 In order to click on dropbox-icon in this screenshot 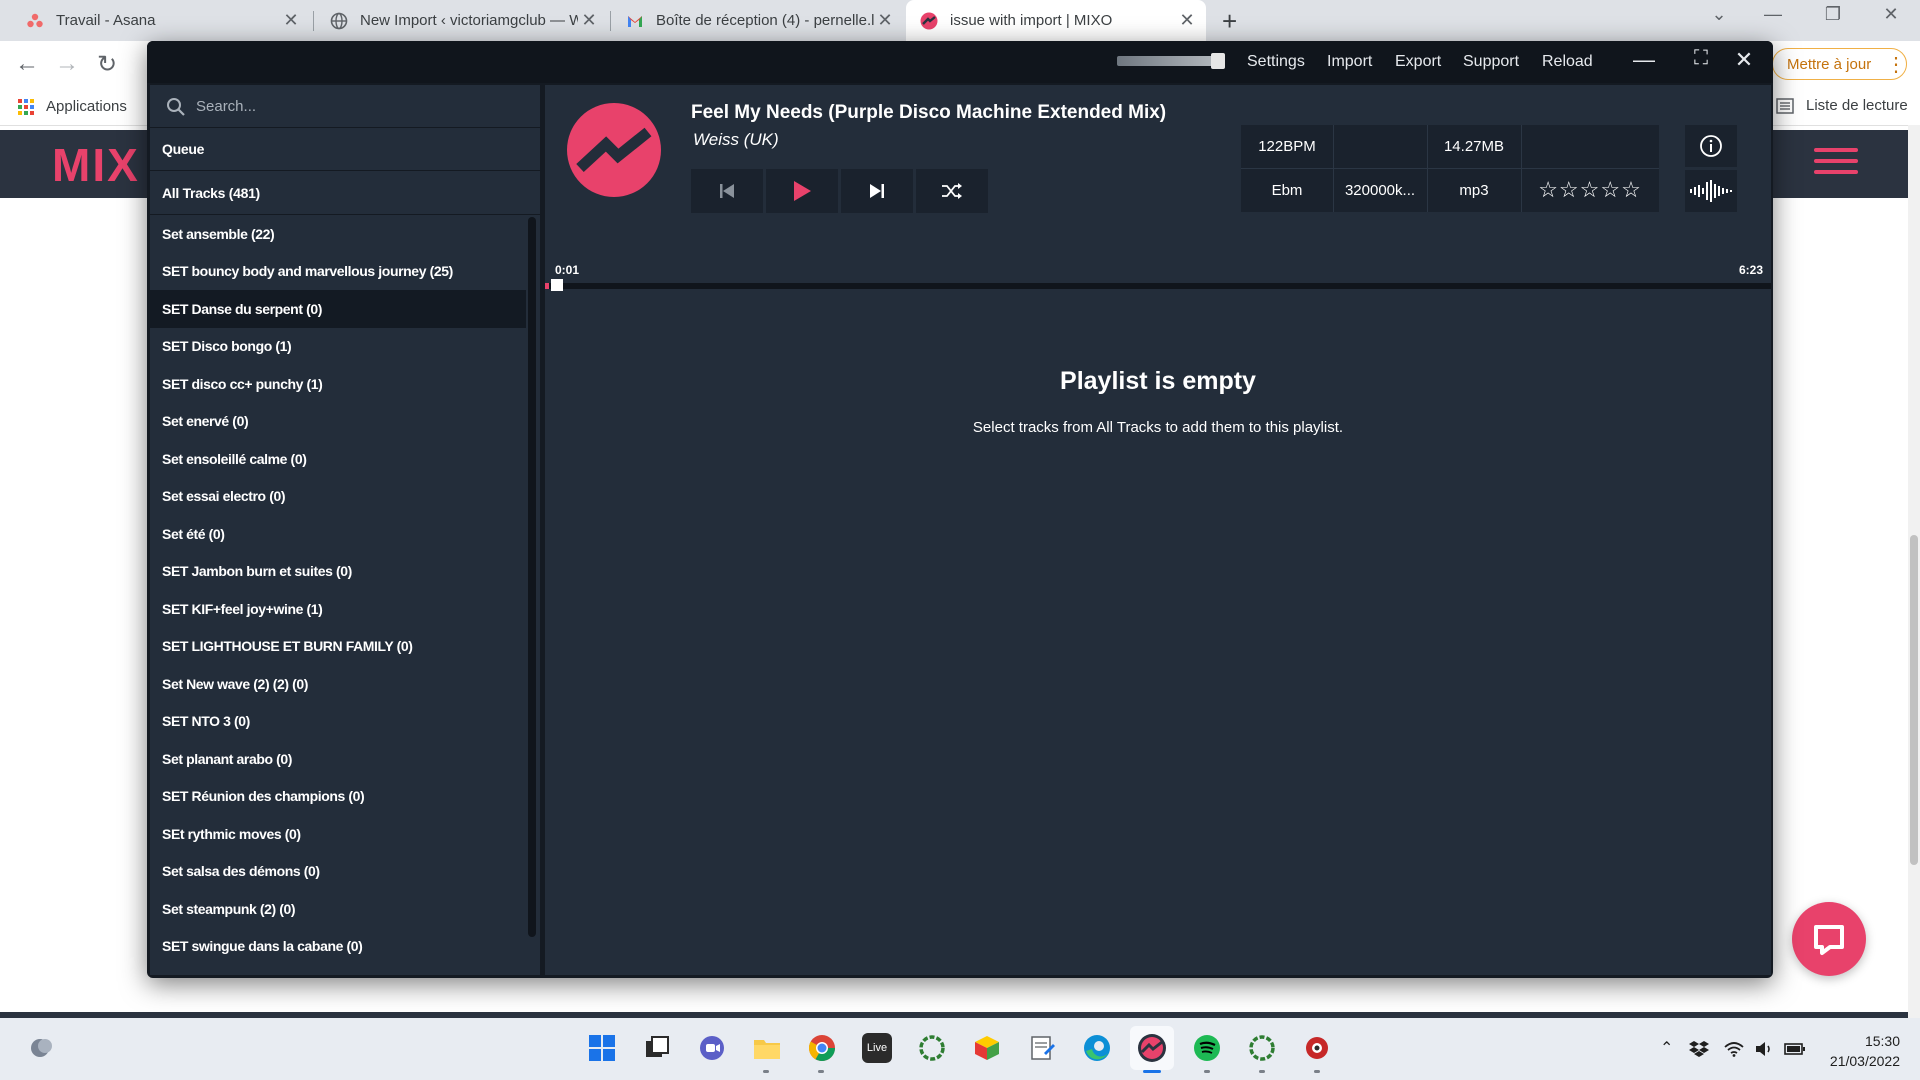, I will do `click(1699, 1049)`.